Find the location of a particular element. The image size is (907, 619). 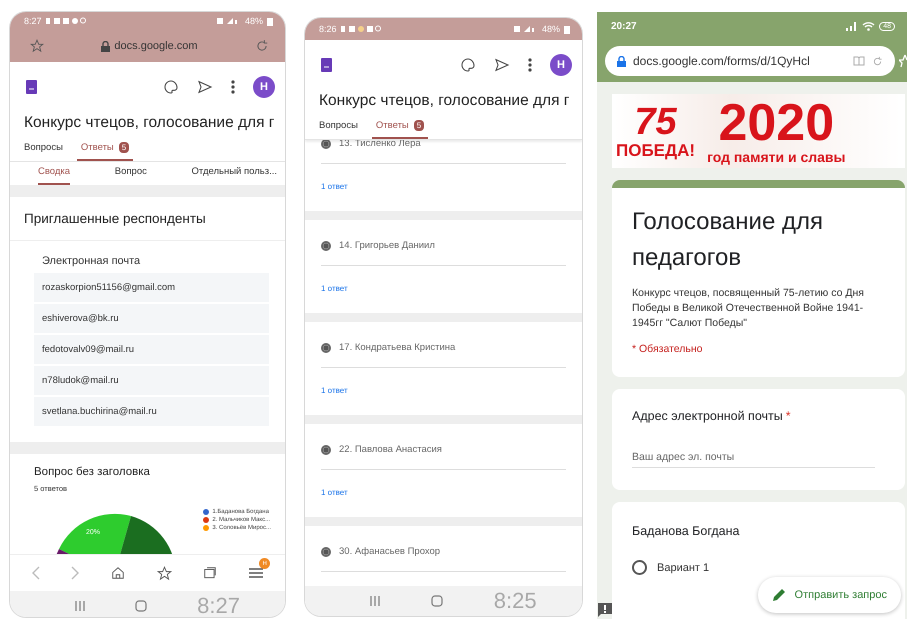

email-row: n78ludok@mail.ru is located at coordinates (151, 380).